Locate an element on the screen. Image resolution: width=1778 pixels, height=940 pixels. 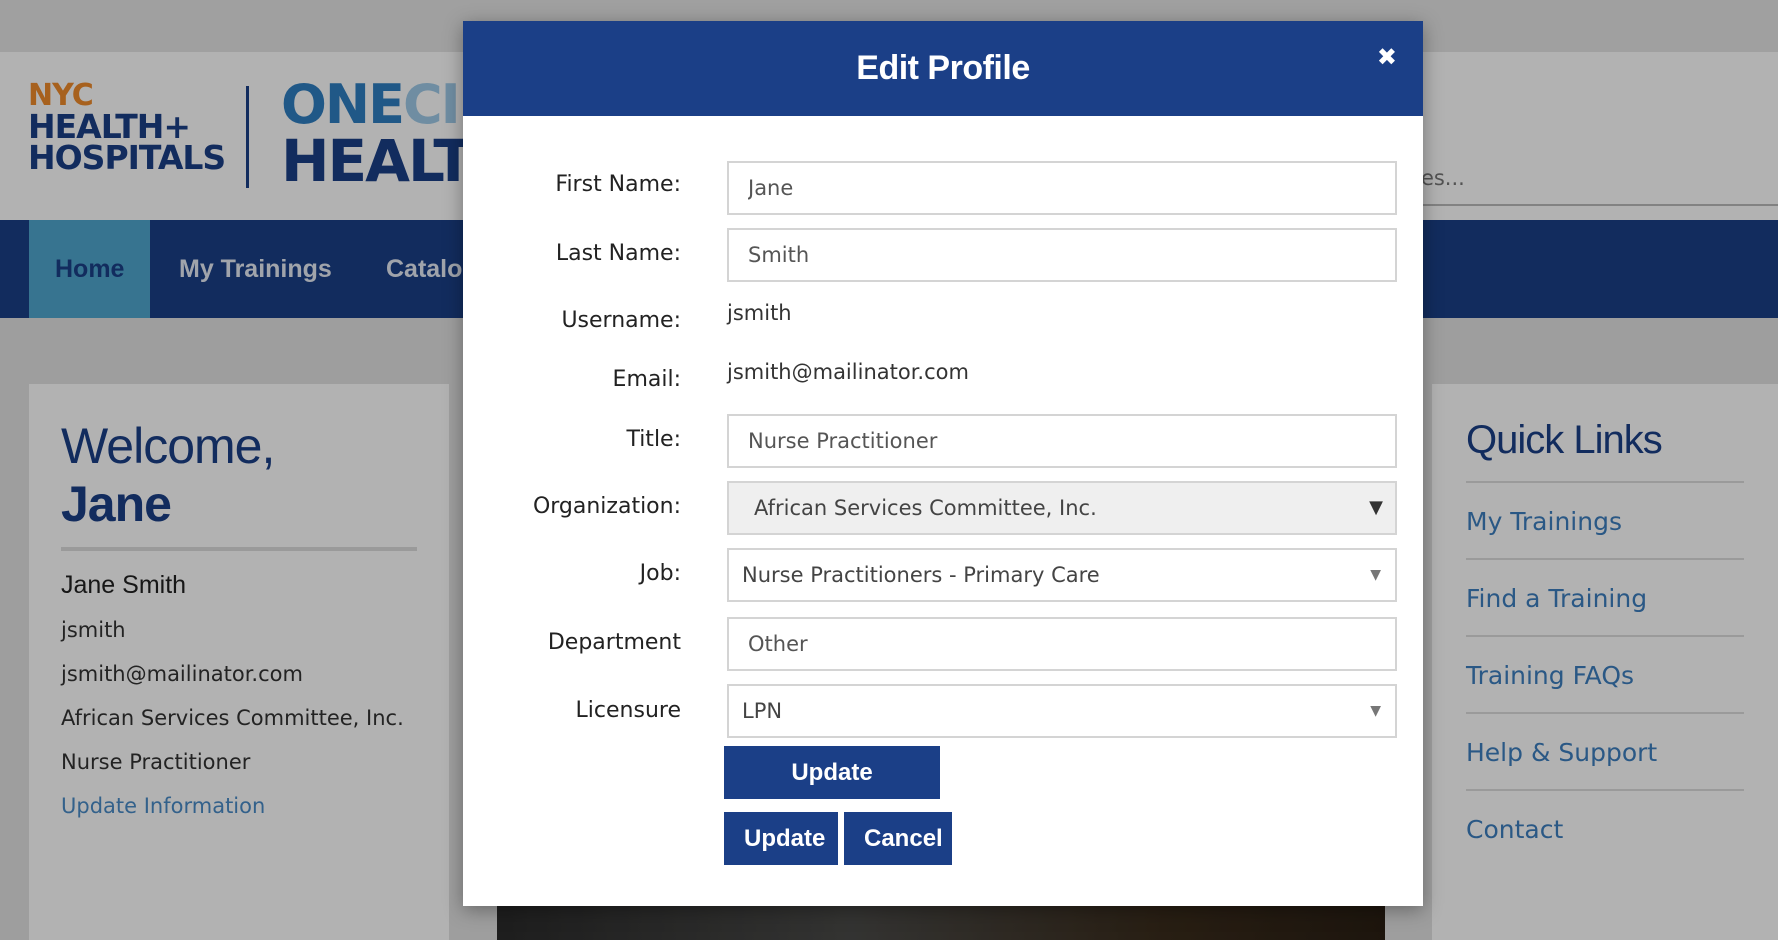
username-value: jsmith is located at coordinates (759, 313).